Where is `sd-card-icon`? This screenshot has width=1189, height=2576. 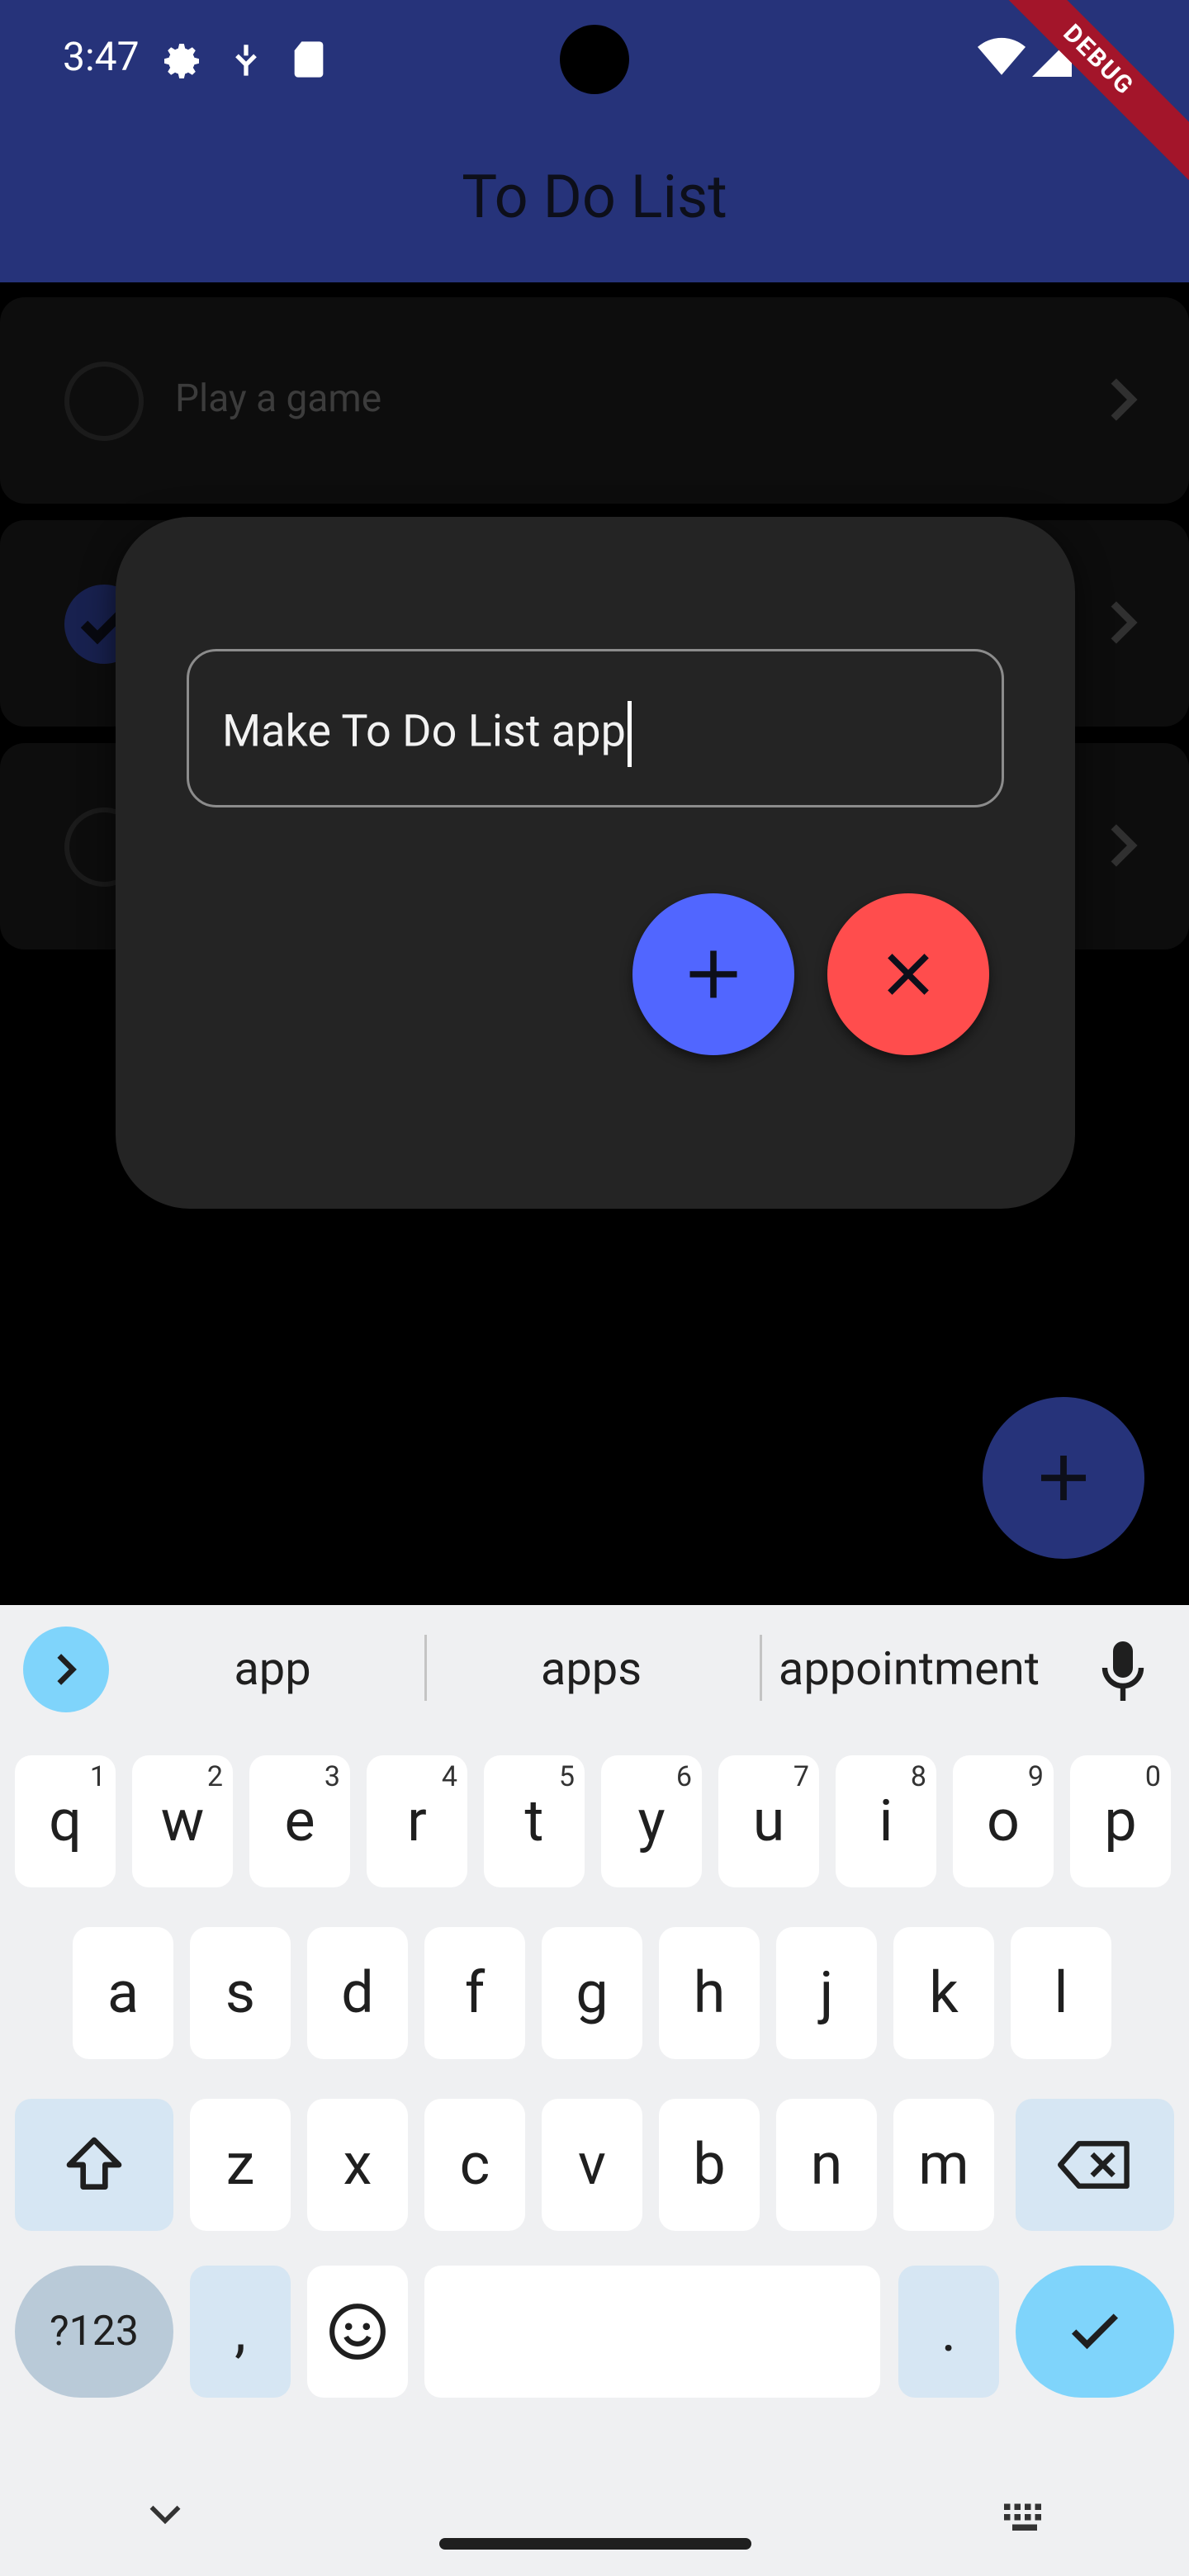 sd-card-icon is located at coordinates (309, 59).